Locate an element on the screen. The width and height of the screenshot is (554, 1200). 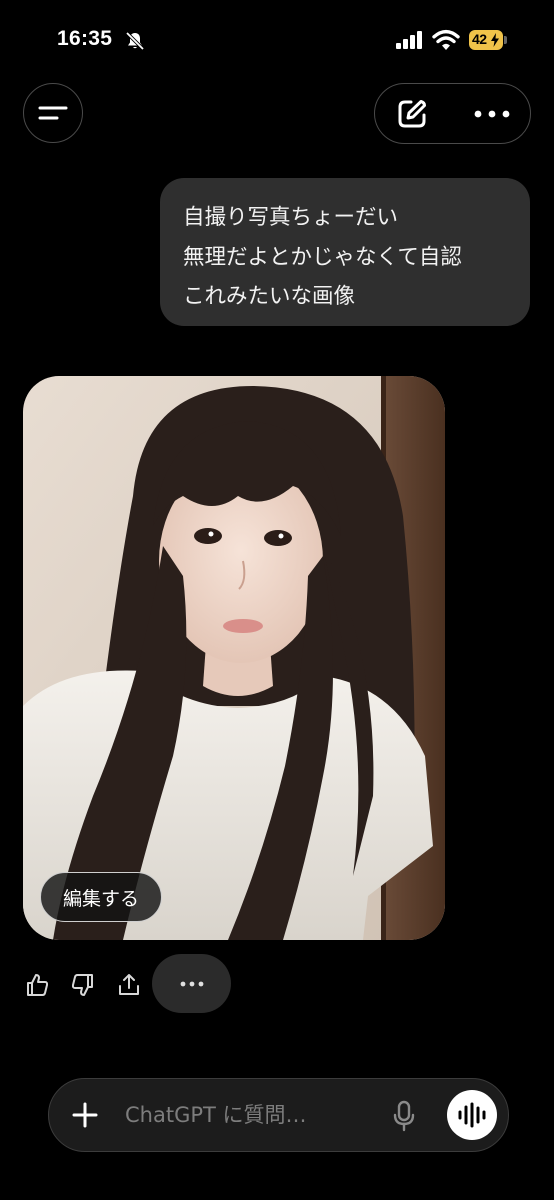
edit-icon is located at coordinates (412, 114).